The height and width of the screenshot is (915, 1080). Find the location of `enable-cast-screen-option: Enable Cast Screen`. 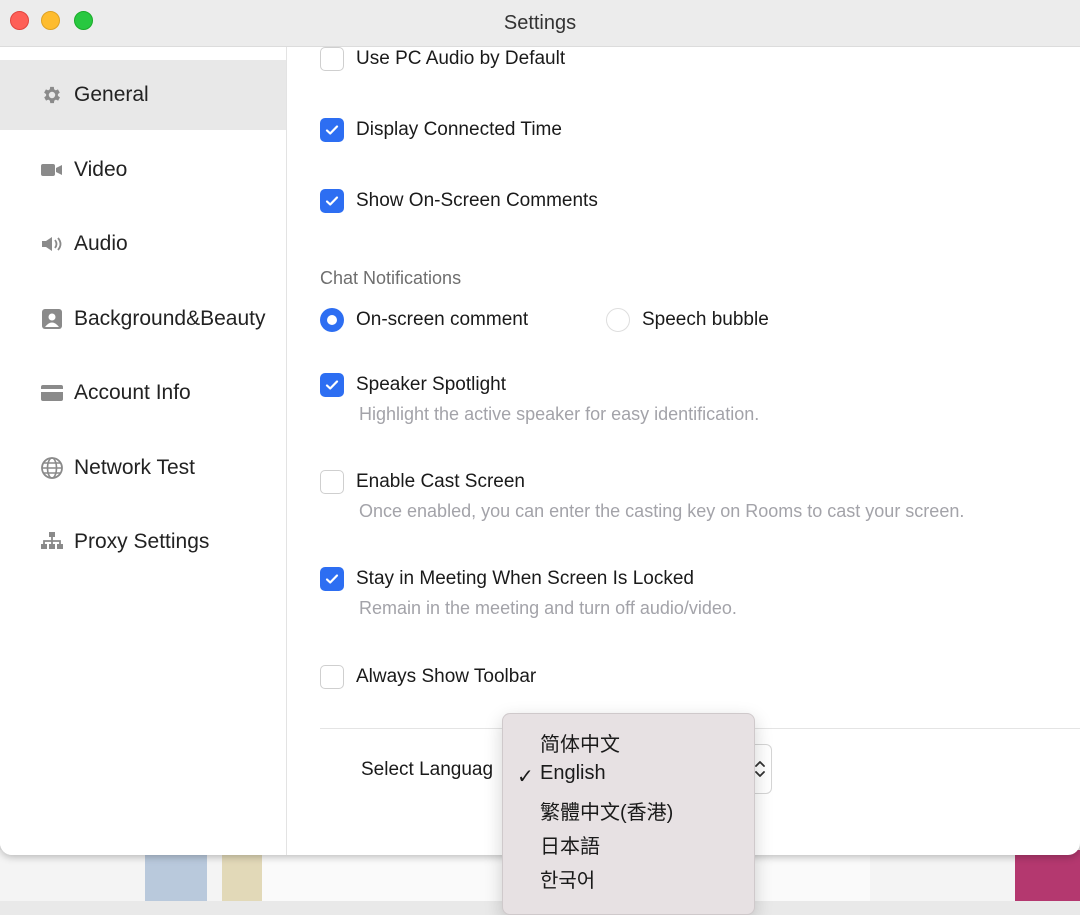

enable-cast-screen-option: Enable Cast Screen is located at coordinates (422, 482).